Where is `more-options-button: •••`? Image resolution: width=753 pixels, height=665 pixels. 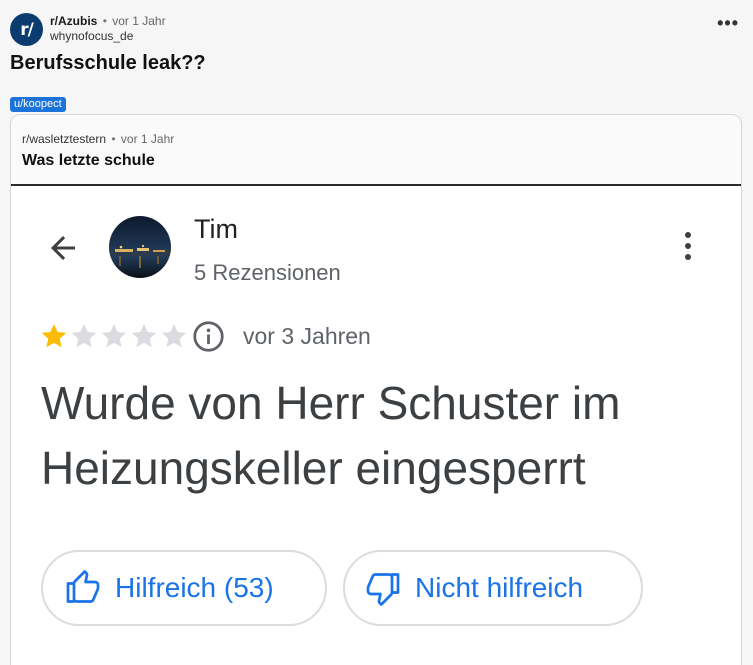
more-options-button: ••• is located at coordinates (728, 23).